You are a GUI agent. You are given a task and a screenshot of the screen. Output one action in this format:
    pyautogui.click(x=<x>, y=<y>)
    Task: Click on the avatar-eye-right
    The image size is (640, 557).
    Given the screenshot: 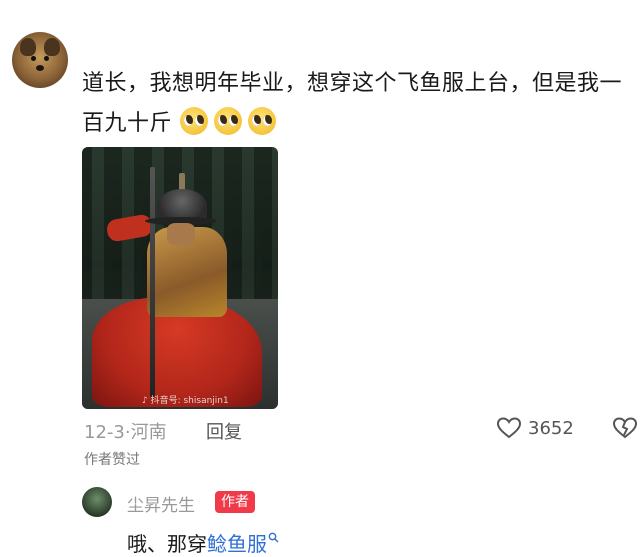 What is the action you would take?
    pyautogui.click(x=46, y=58)
    